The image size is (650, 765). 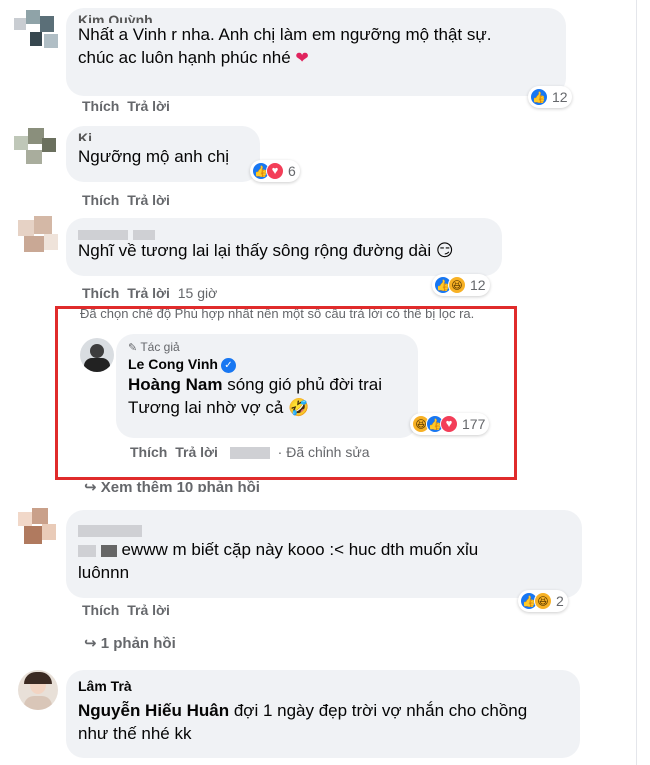 I want to click on comment-actions: Thích Trả lời 15 giờ, so click(x=151, y=293).